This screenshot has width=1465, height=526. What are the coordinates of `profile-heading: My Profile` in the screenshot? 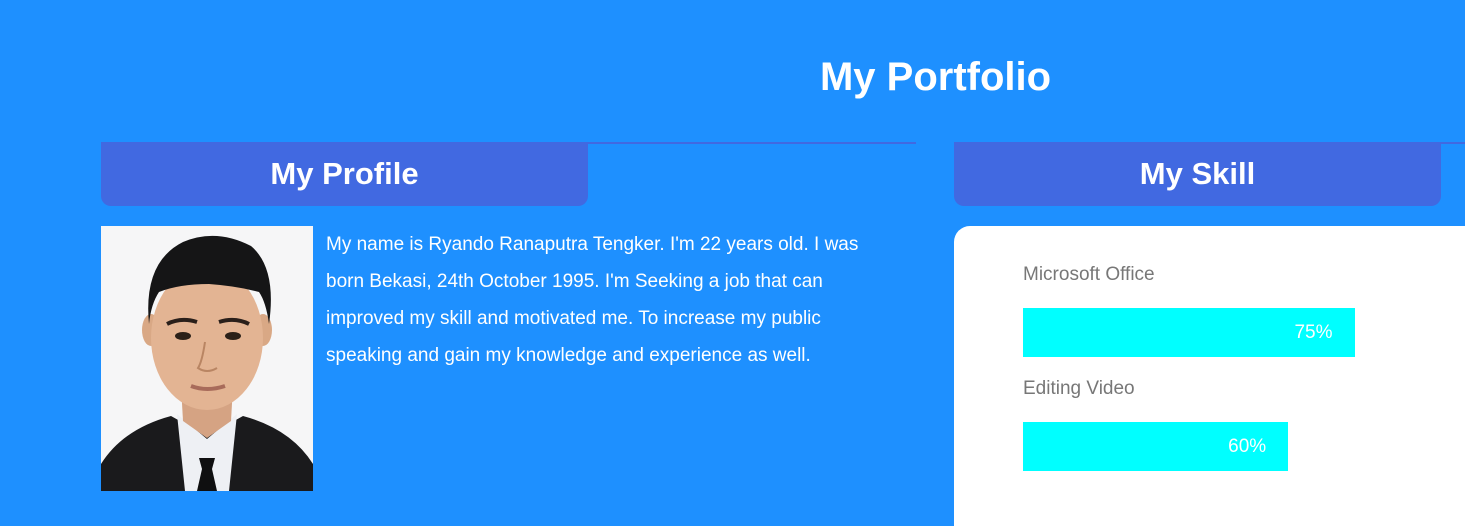 It's located at (344, 173).